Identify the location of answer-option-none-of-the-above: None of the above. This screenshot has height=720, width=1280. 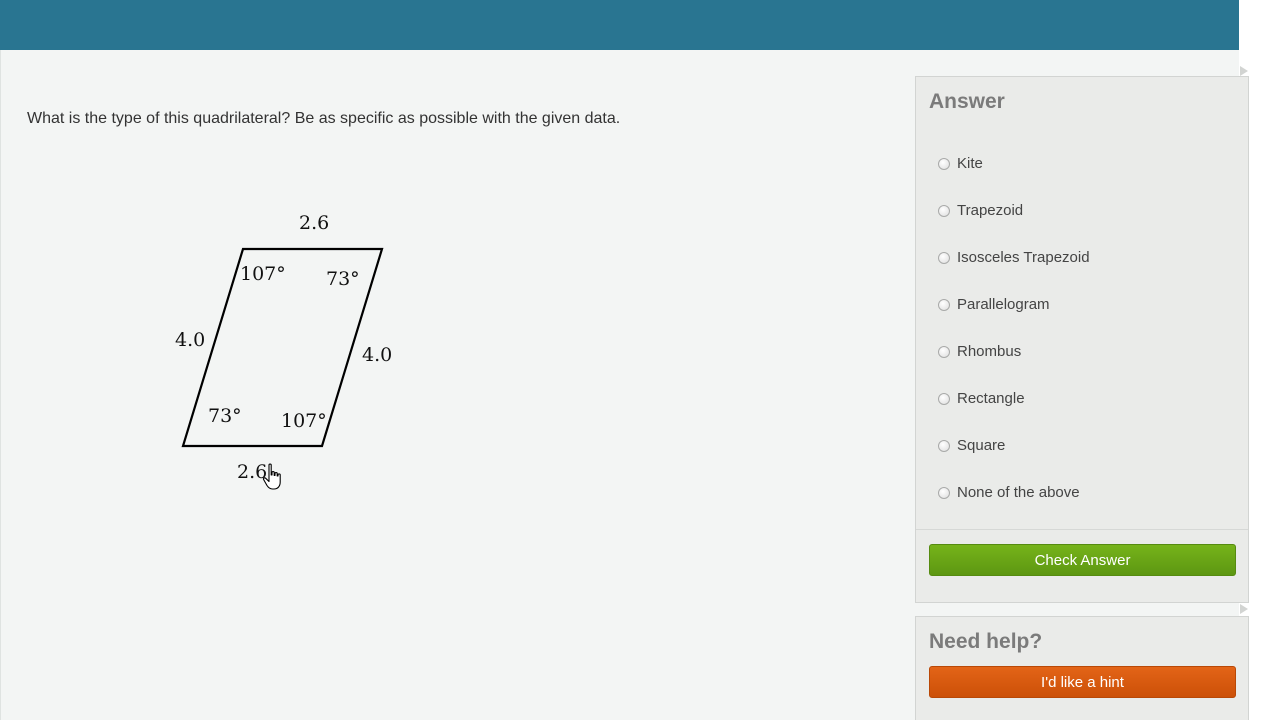
(1082, 493).